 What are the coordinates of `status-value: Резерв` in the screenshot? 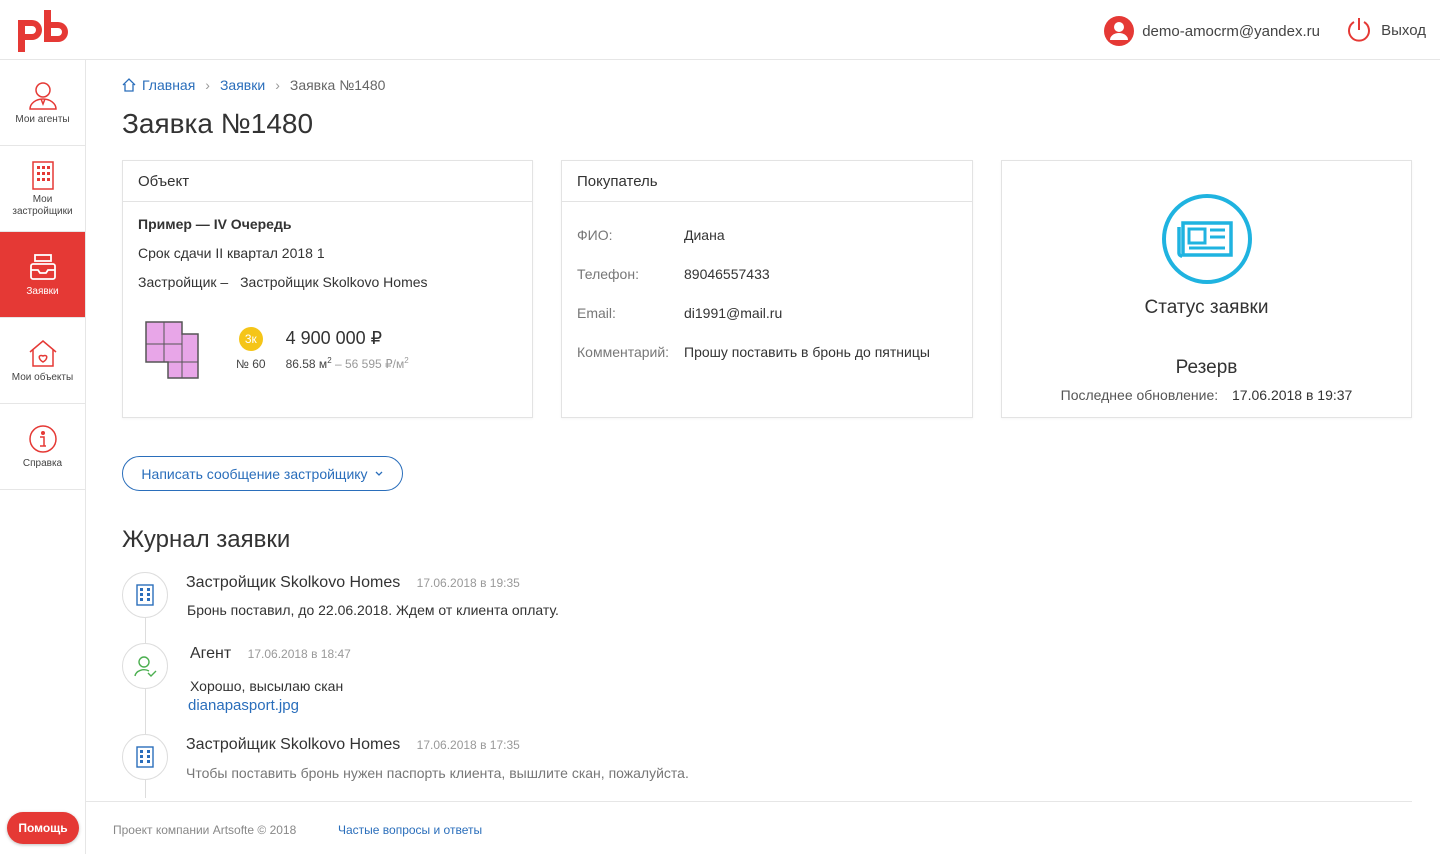 It's located at (1206, 367).